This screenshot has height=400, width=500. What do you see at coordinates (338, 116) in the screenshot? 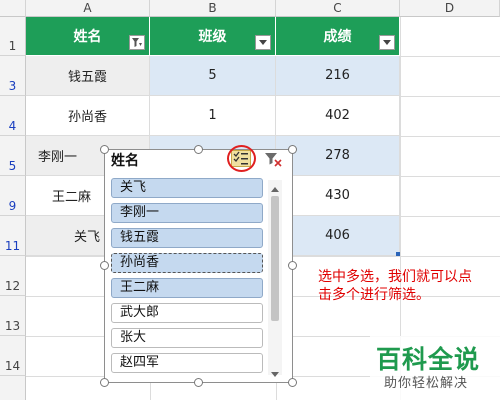
I see `cell-score: 402` at bounding box center [338, 116].